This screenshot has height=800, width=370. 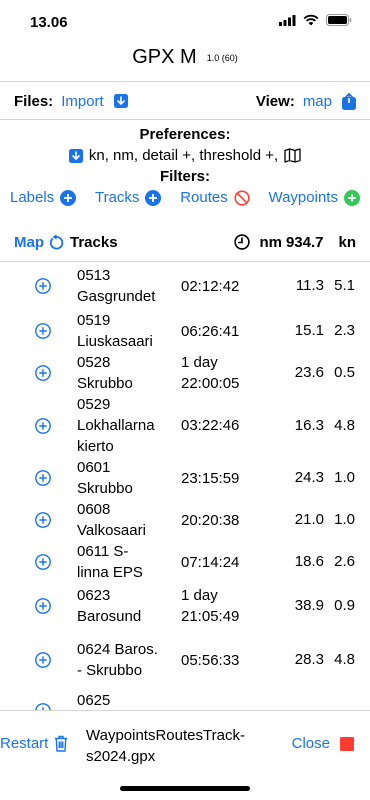 What do you see at coordinates (339, 20) in the screenshot?
I see `battery-icon` at bounding box center [339, 20].